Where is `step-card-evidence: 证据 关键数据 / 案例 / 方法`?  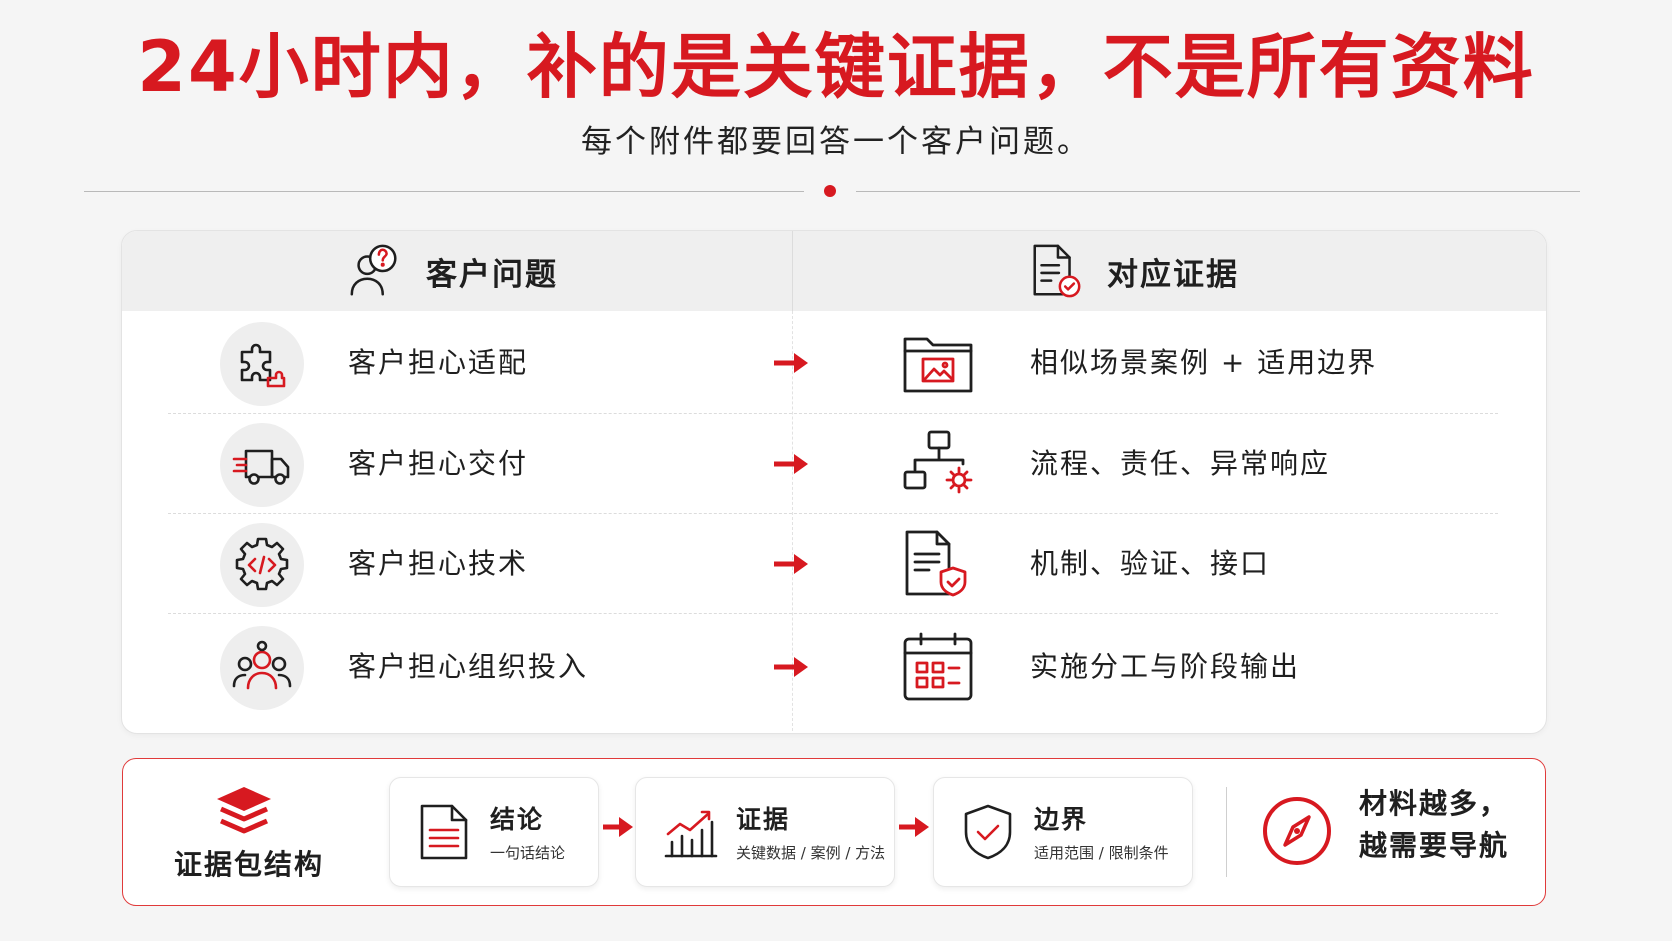
step-card-evidence: 证据 关键数据 / 案例 / 方法 is located at coordinates (765, 832).